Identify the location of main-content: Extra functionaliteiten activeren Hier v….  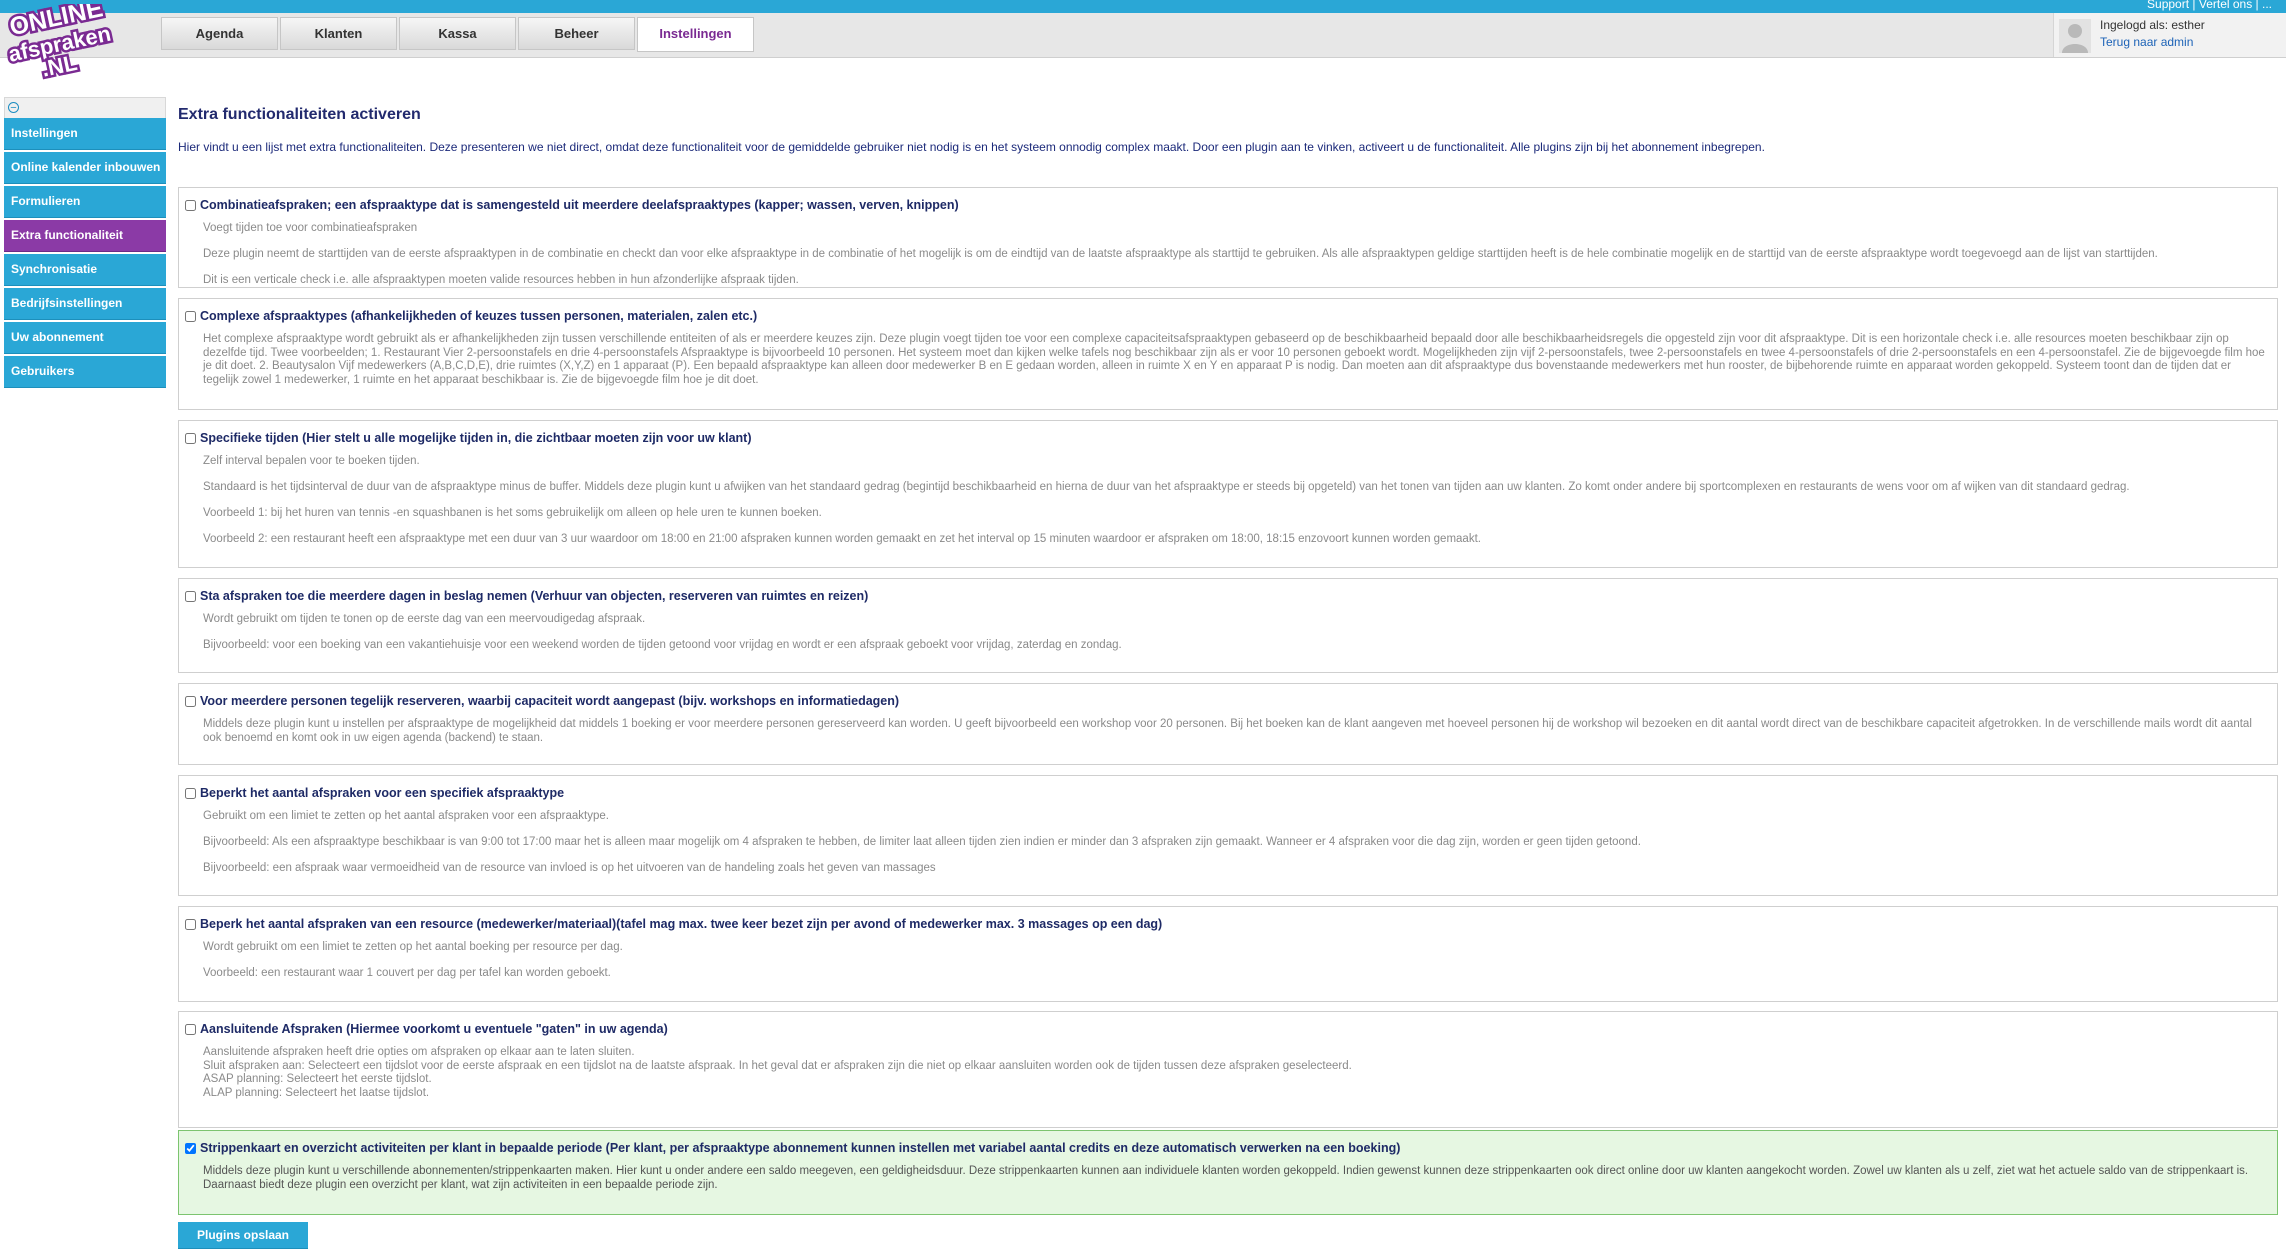
(1229, 129).